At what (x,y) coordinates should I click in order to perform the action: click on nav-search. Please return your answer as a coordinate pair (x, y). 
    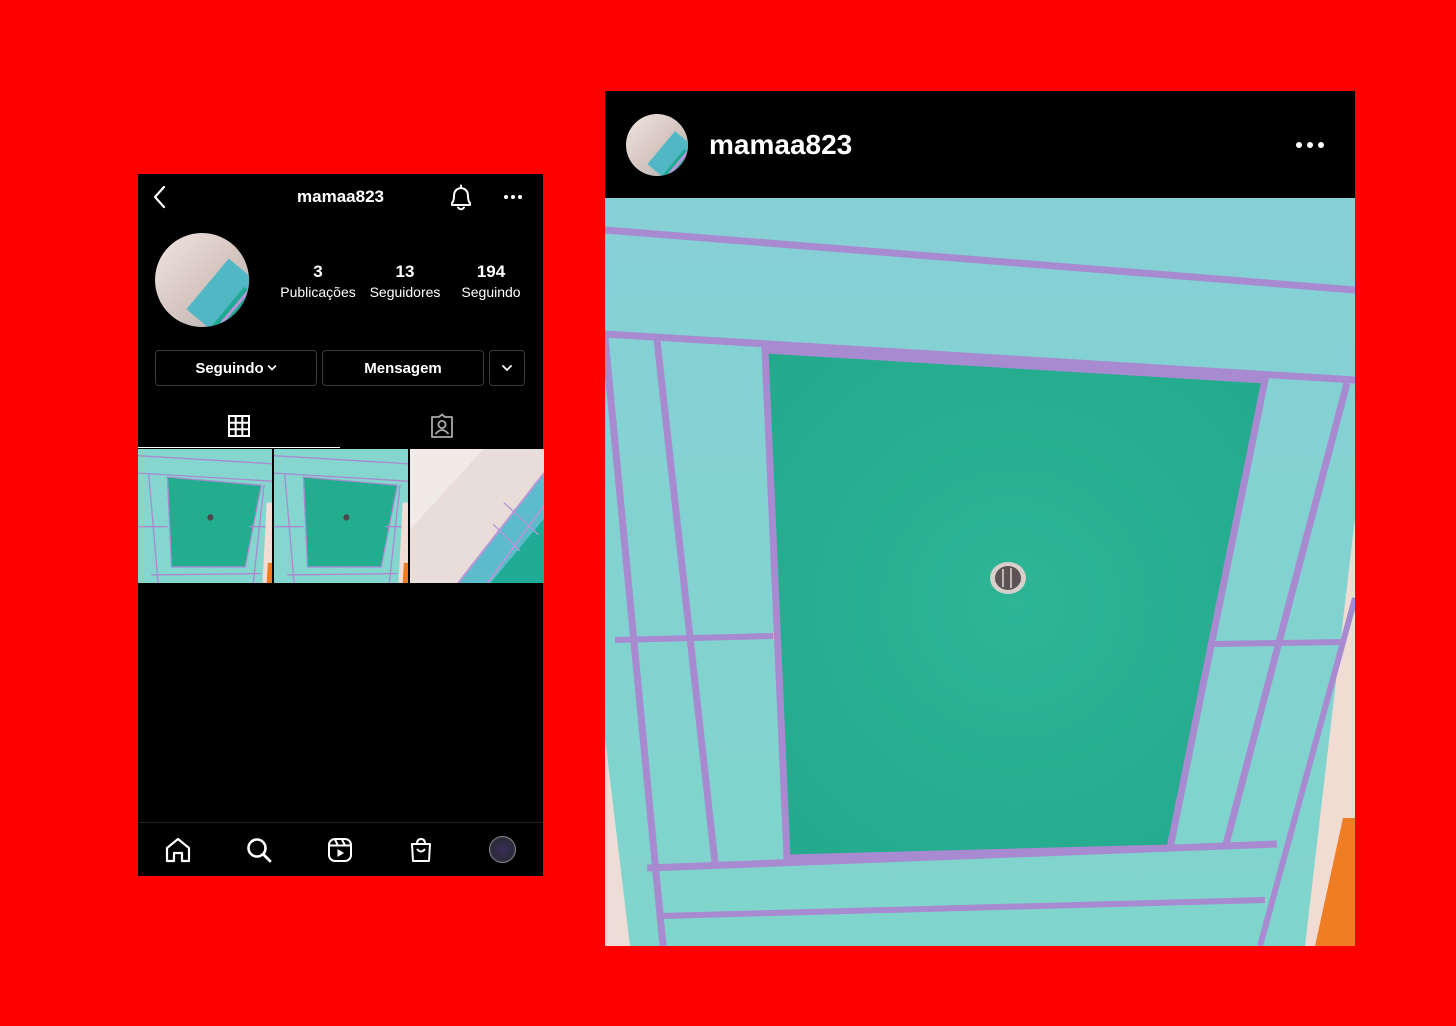
    Looking at the image, I should click on (259, 850).